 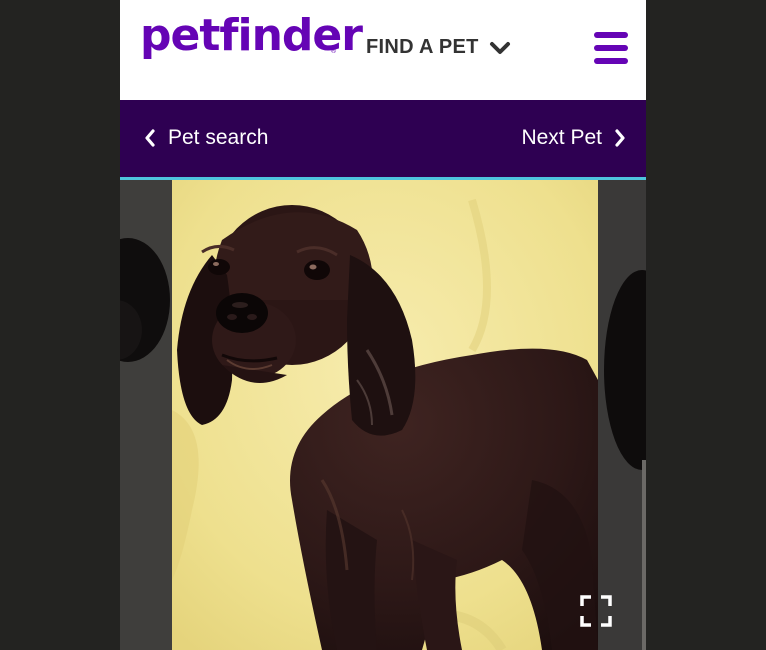 What do you see at coordinates (218, 137) in the screenshot?
I see `pet-search-label: Pet search` at bounding box center [218, 137].